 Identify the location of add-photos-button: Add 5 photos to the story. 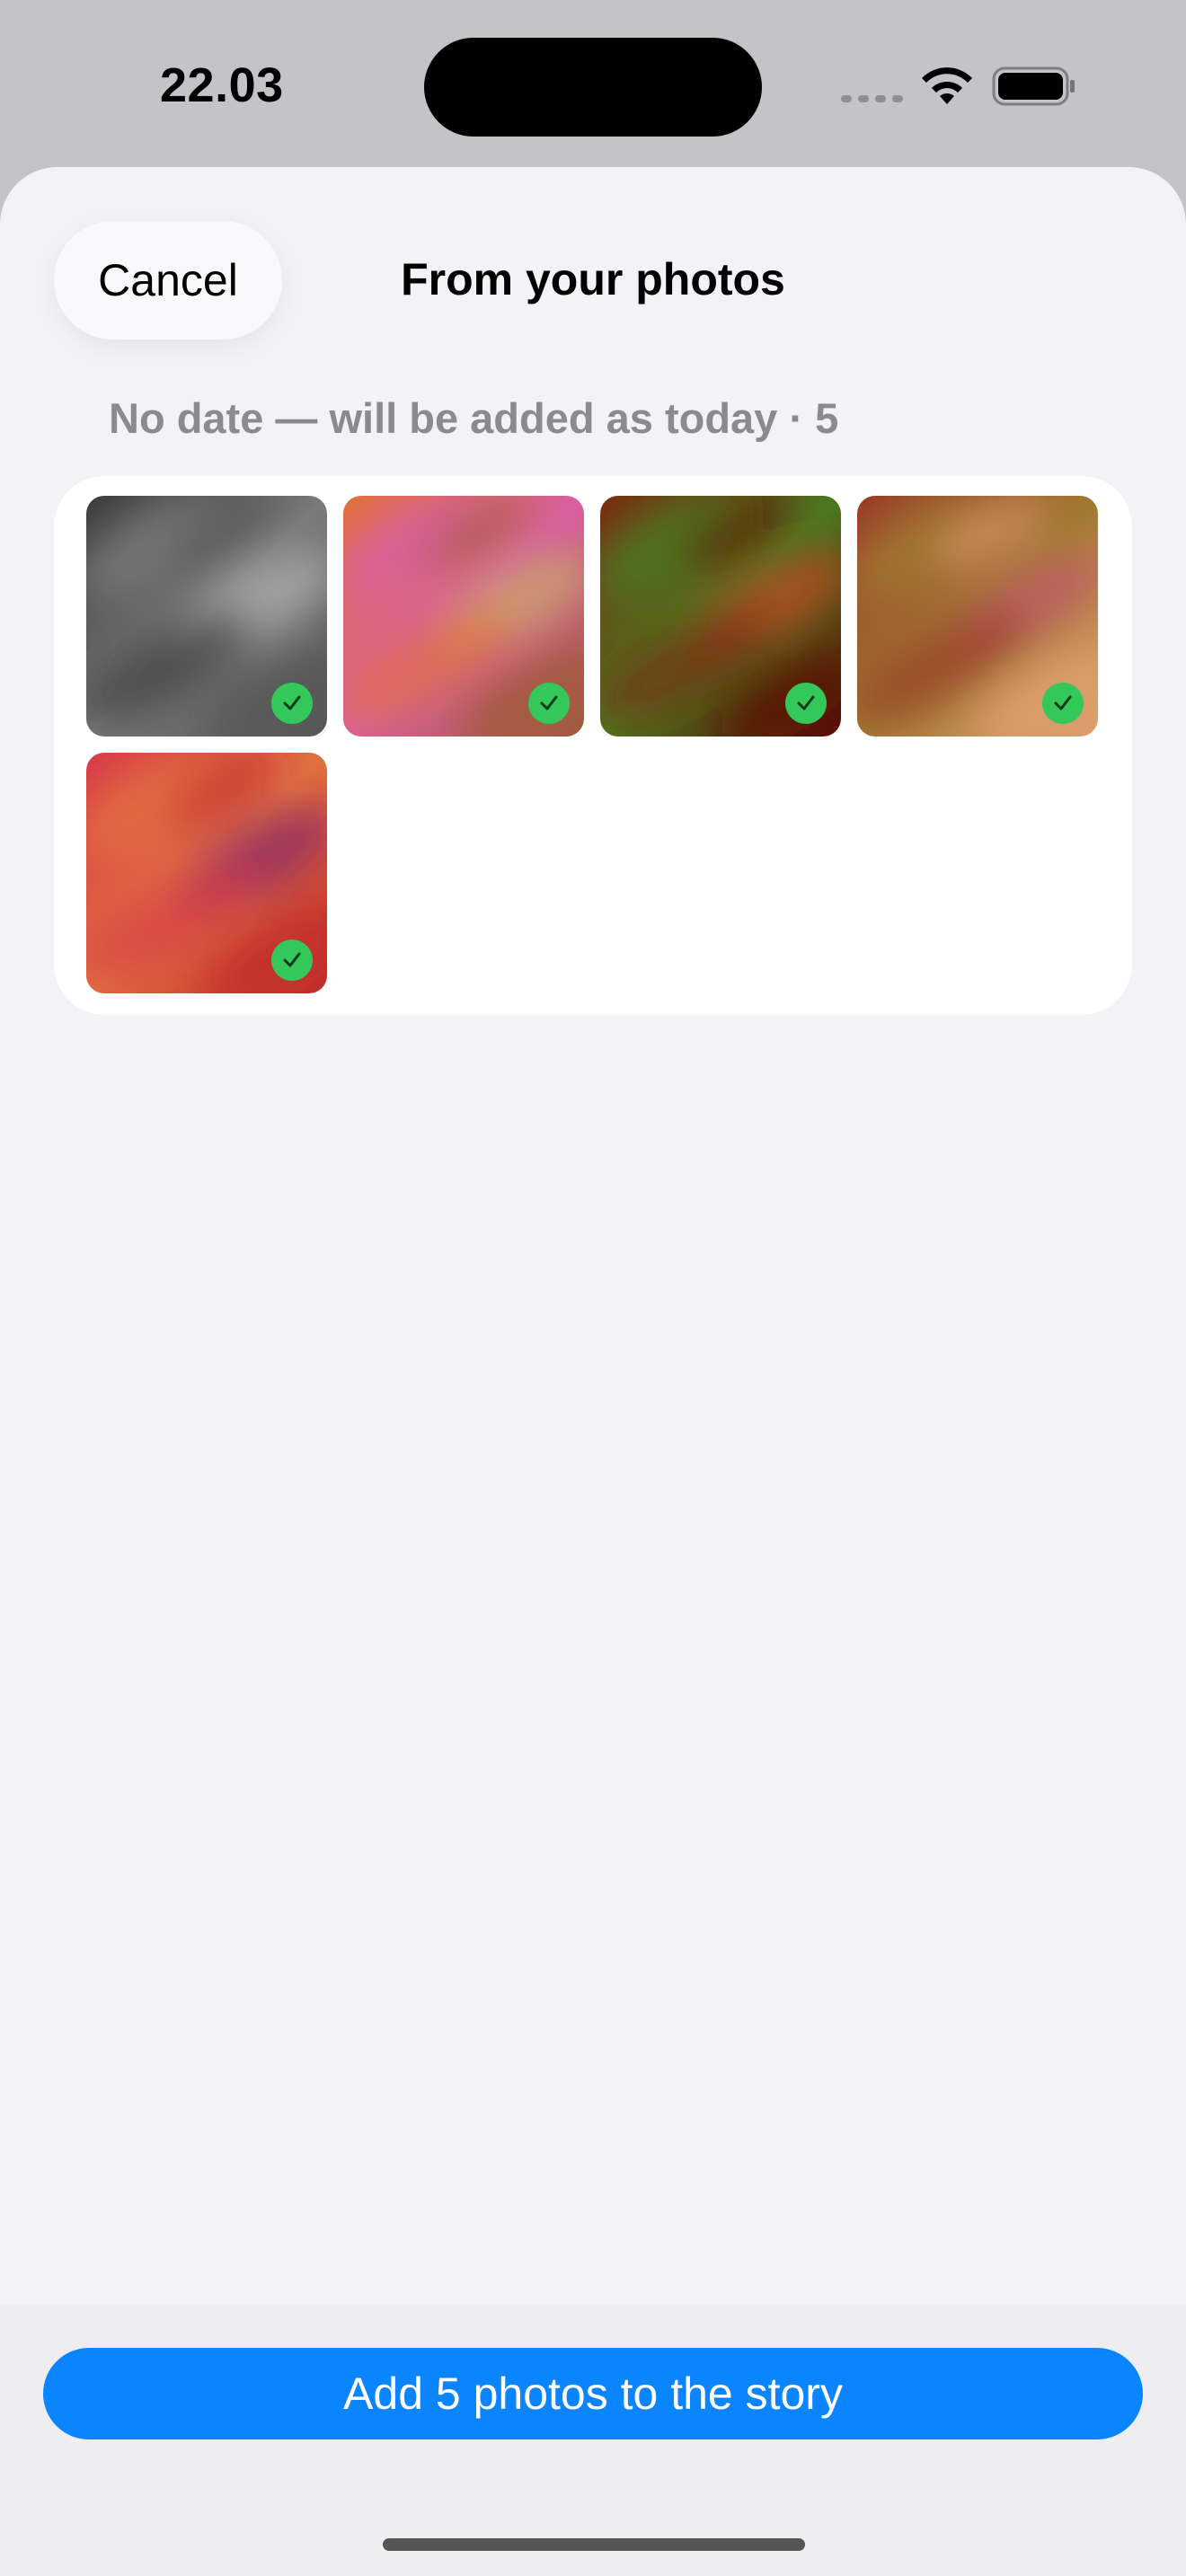
(593, 2393).